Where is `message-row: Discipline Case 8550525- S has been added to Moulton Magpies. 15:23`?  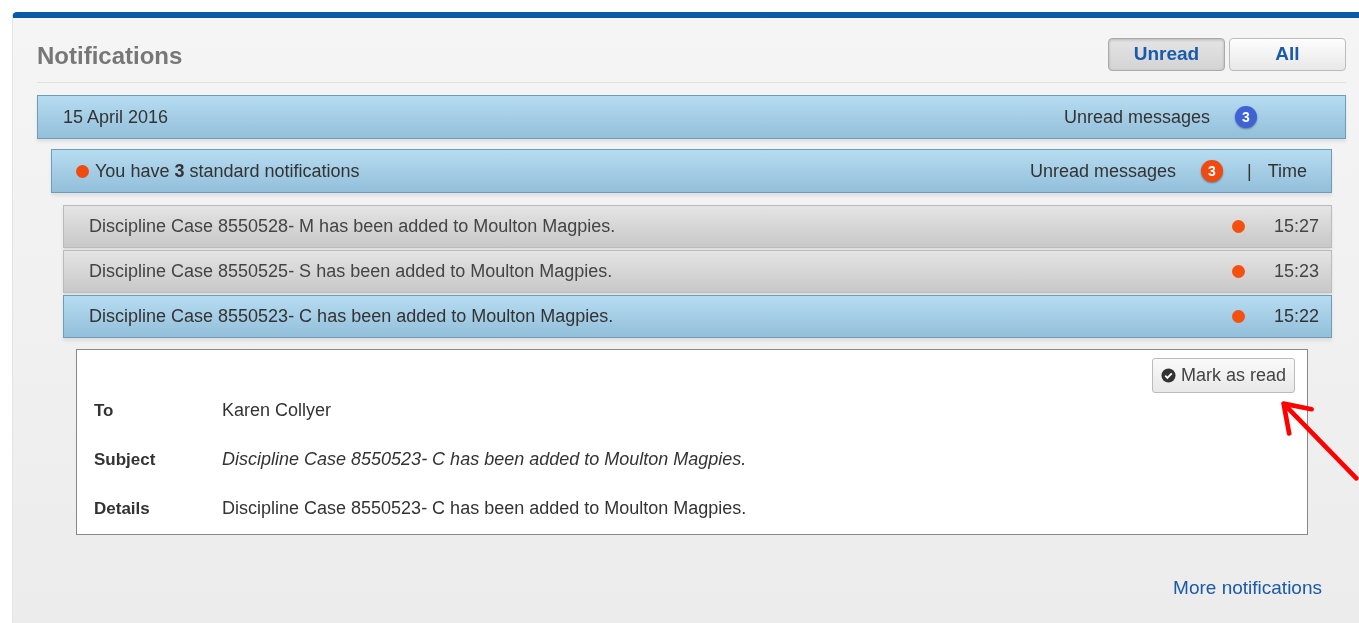
message-row: Discipline Case 8550525- S has been added to Moulton Magpies. 15:23 is located at coordinates (697, 271).